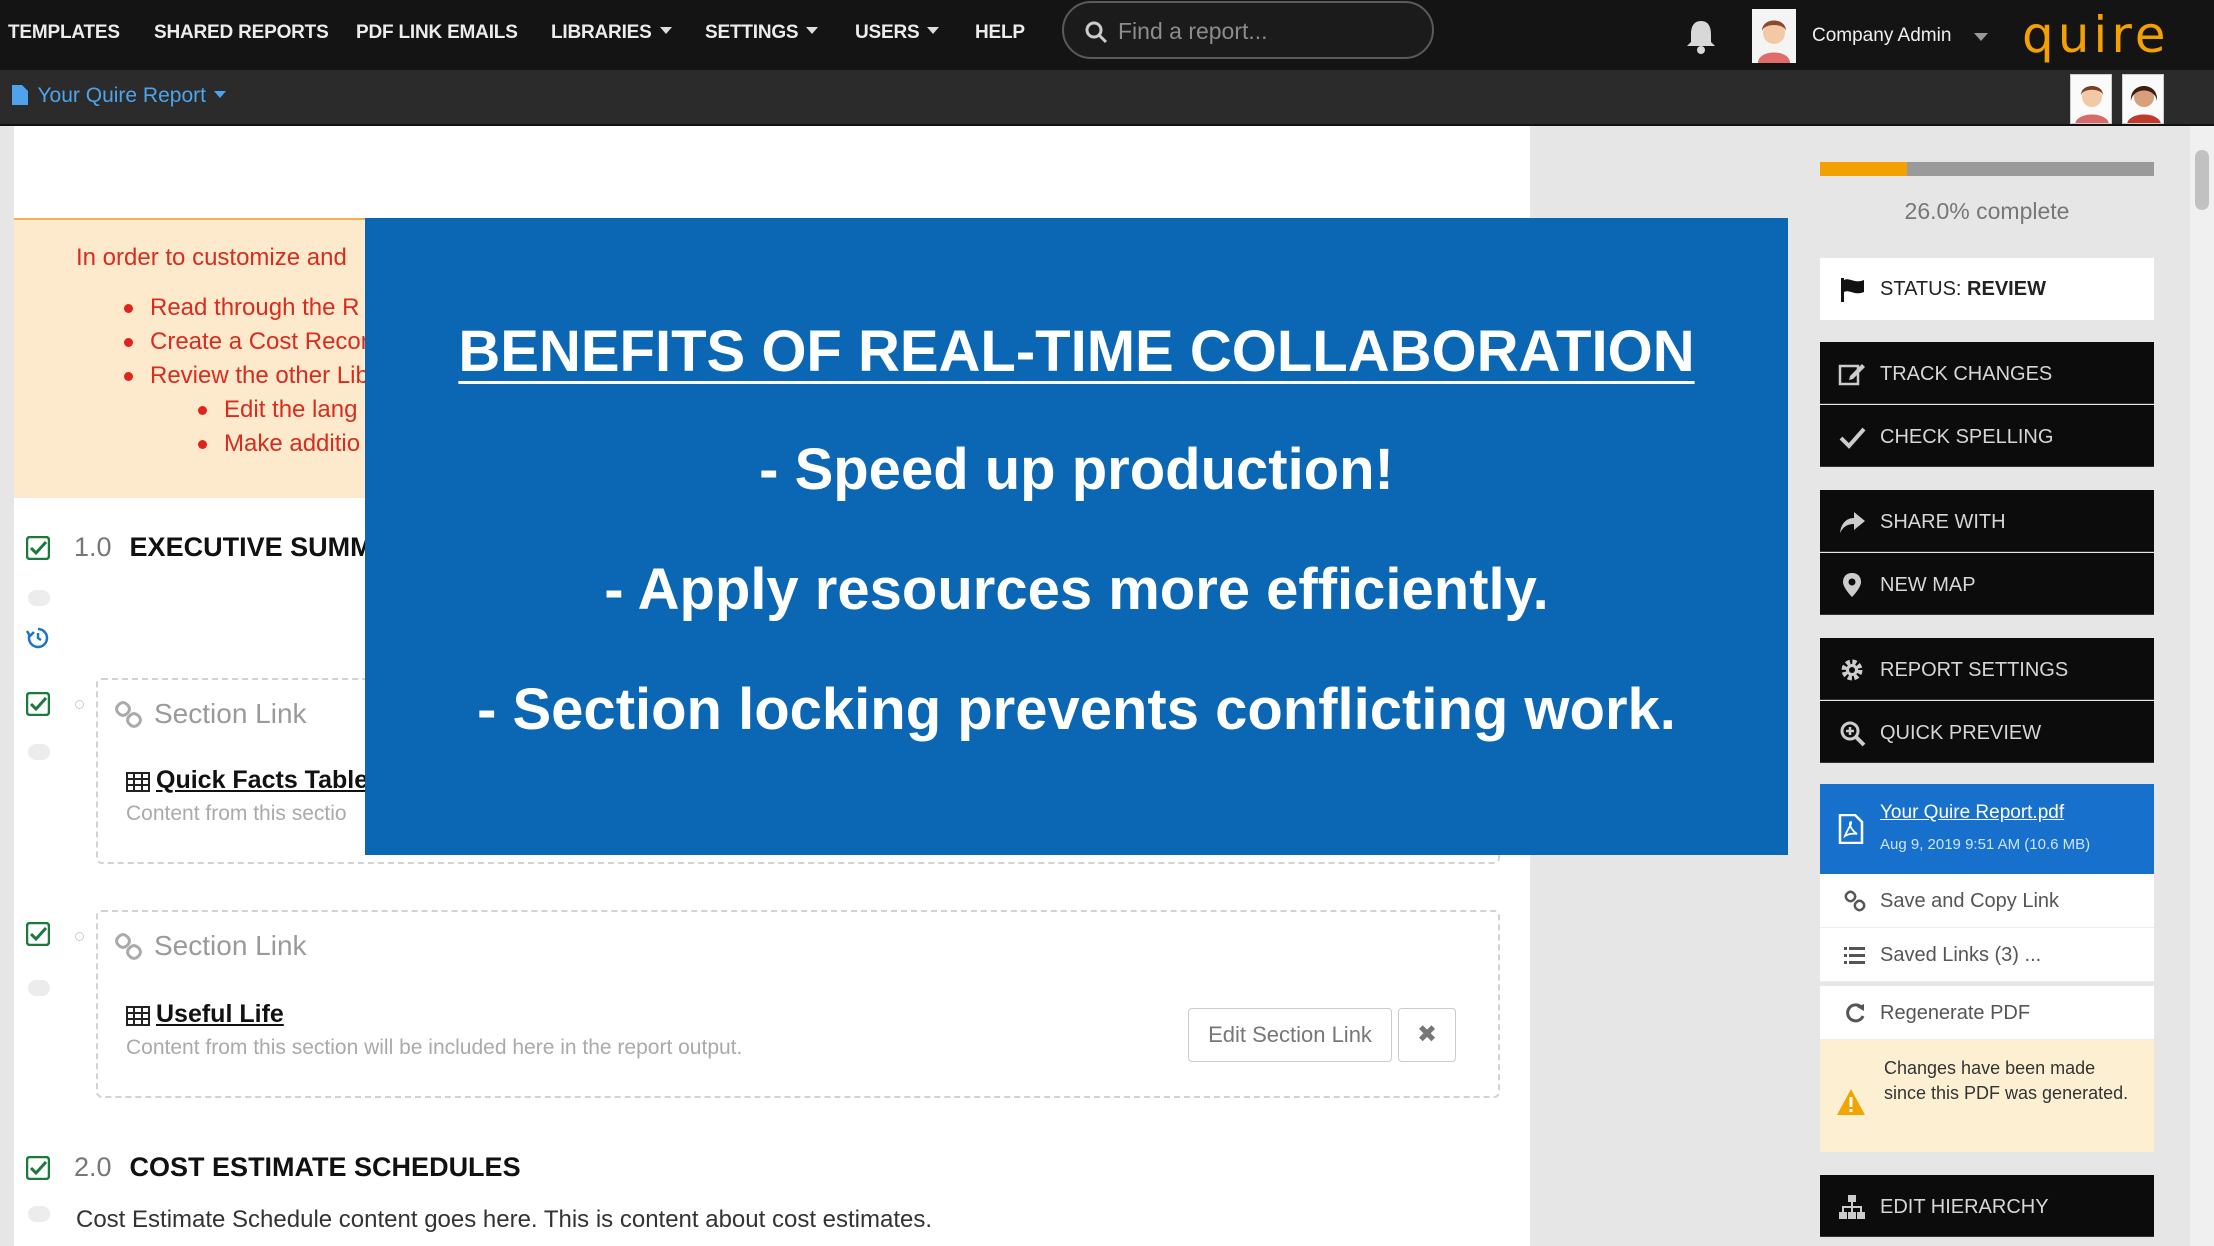 The image size is (2214, 1246). Describe the element at coordinates (1853, 734) in the screenshot. I see `zoom-icon` at that location.